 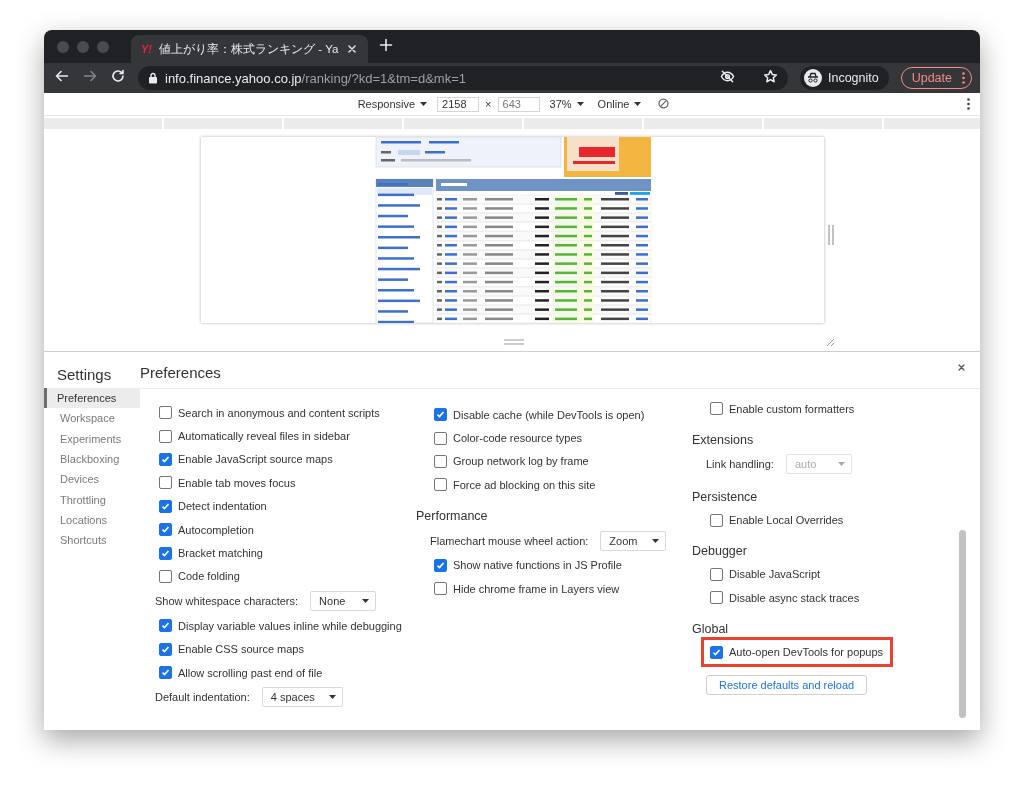 What do you see at coordinates (146, 49) in the screenshot?
I see `site-favicon: Y!` at bounding box center [146, 49].